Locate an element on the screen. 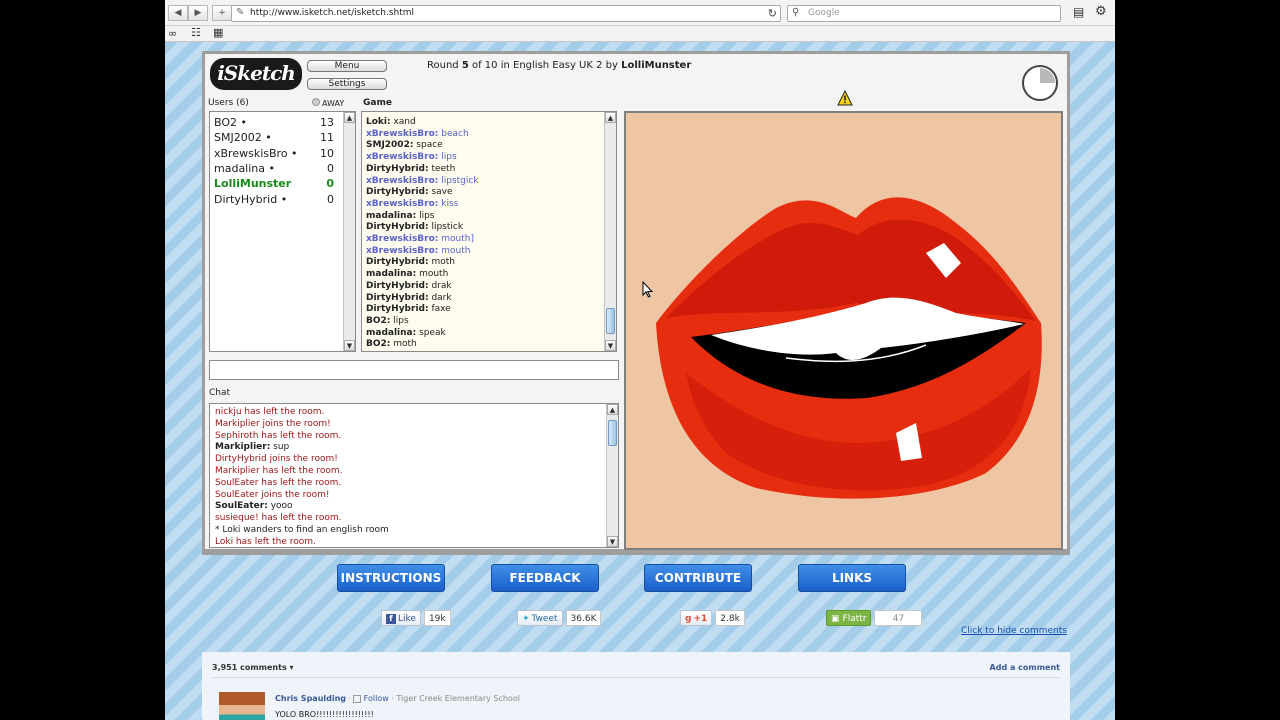  user-row: LolliMunster 0 is located at coordinates (274, 183).